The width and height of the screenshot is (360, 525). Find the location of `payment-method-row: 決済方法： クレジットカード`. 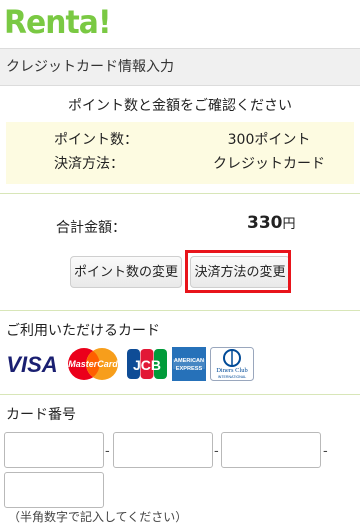

payment-method-row: 決済方法： クレジットカード is located at coordinates (180, 164).